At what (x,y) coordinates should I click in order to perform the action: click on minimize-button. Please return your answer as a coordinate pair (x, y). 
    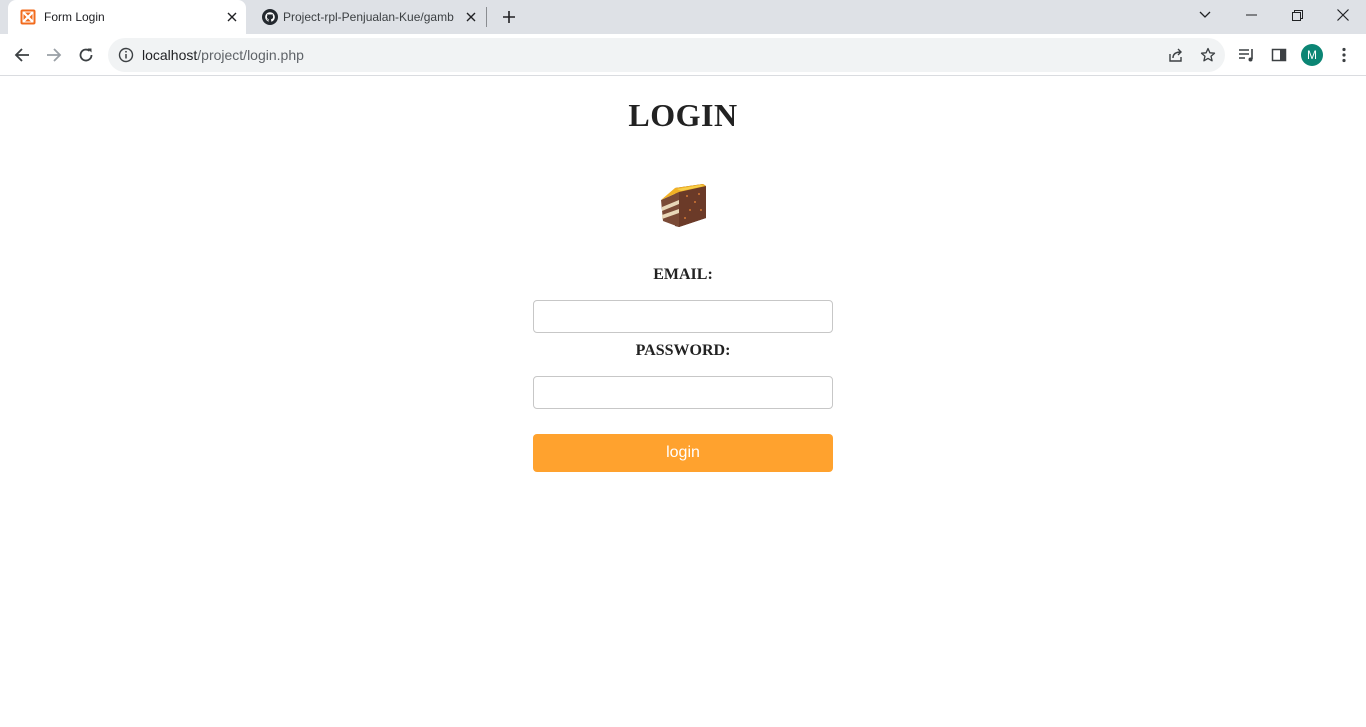
    Looking at the image, I should click on (1251, 15).